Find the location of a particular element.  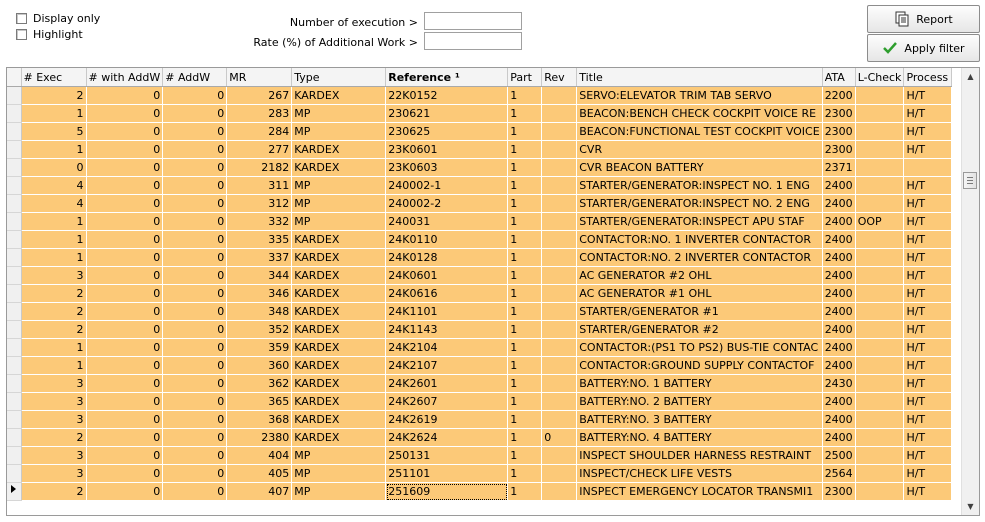

cell-mr: 365 is located at coordinates (259, 401).